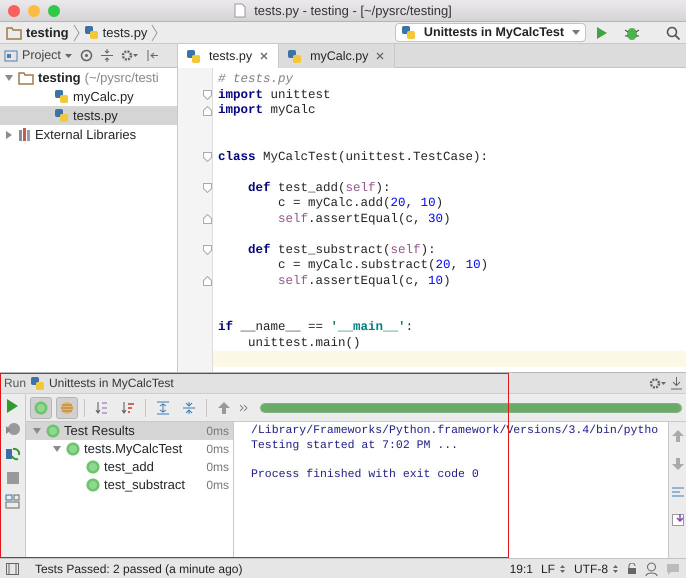  Describe the element at coordinates (15, 383) in the screenshot. I see `panel-title: Run` at that location.